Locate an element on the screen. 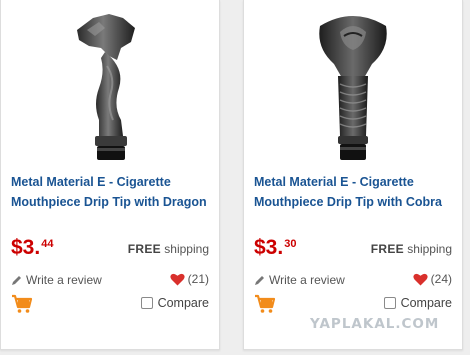 This screenshot has height=355, width=470. favorites-count: (21) is located at coordinates (189, 279).